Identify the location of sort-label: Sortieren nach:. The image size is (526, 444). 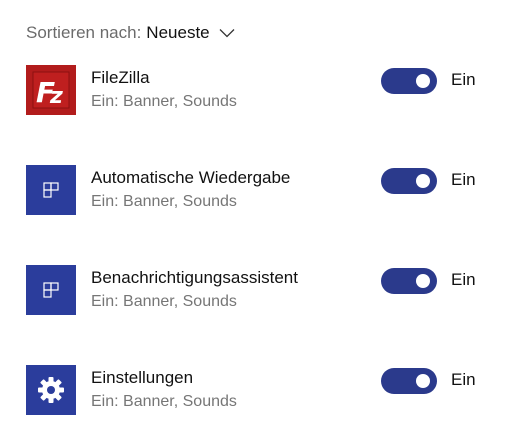
(84, 32).